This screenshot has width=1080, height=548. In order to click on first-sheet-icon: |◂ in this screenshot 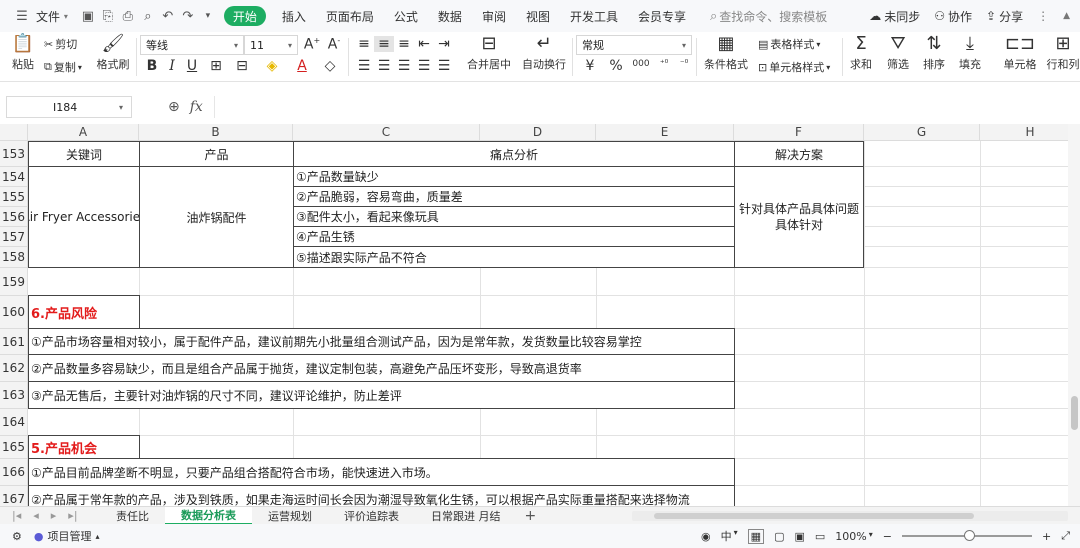, I will do `click(16, 515)`.